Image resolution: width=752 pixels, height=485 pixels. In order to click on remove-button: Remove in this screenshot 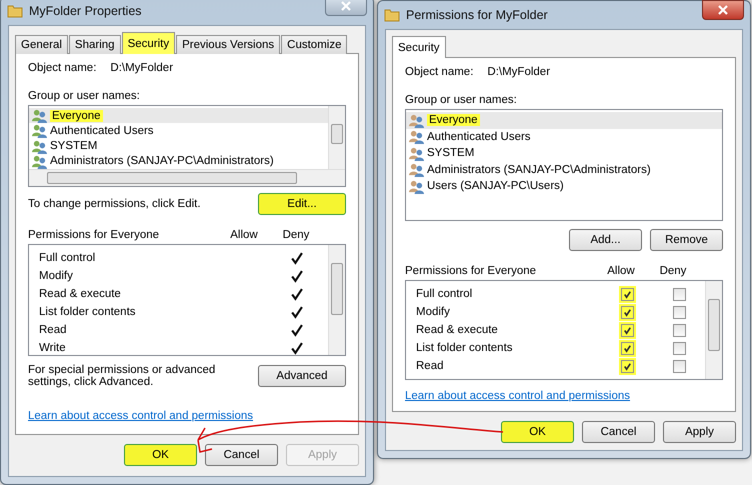, I will do `click(686, 240)`.